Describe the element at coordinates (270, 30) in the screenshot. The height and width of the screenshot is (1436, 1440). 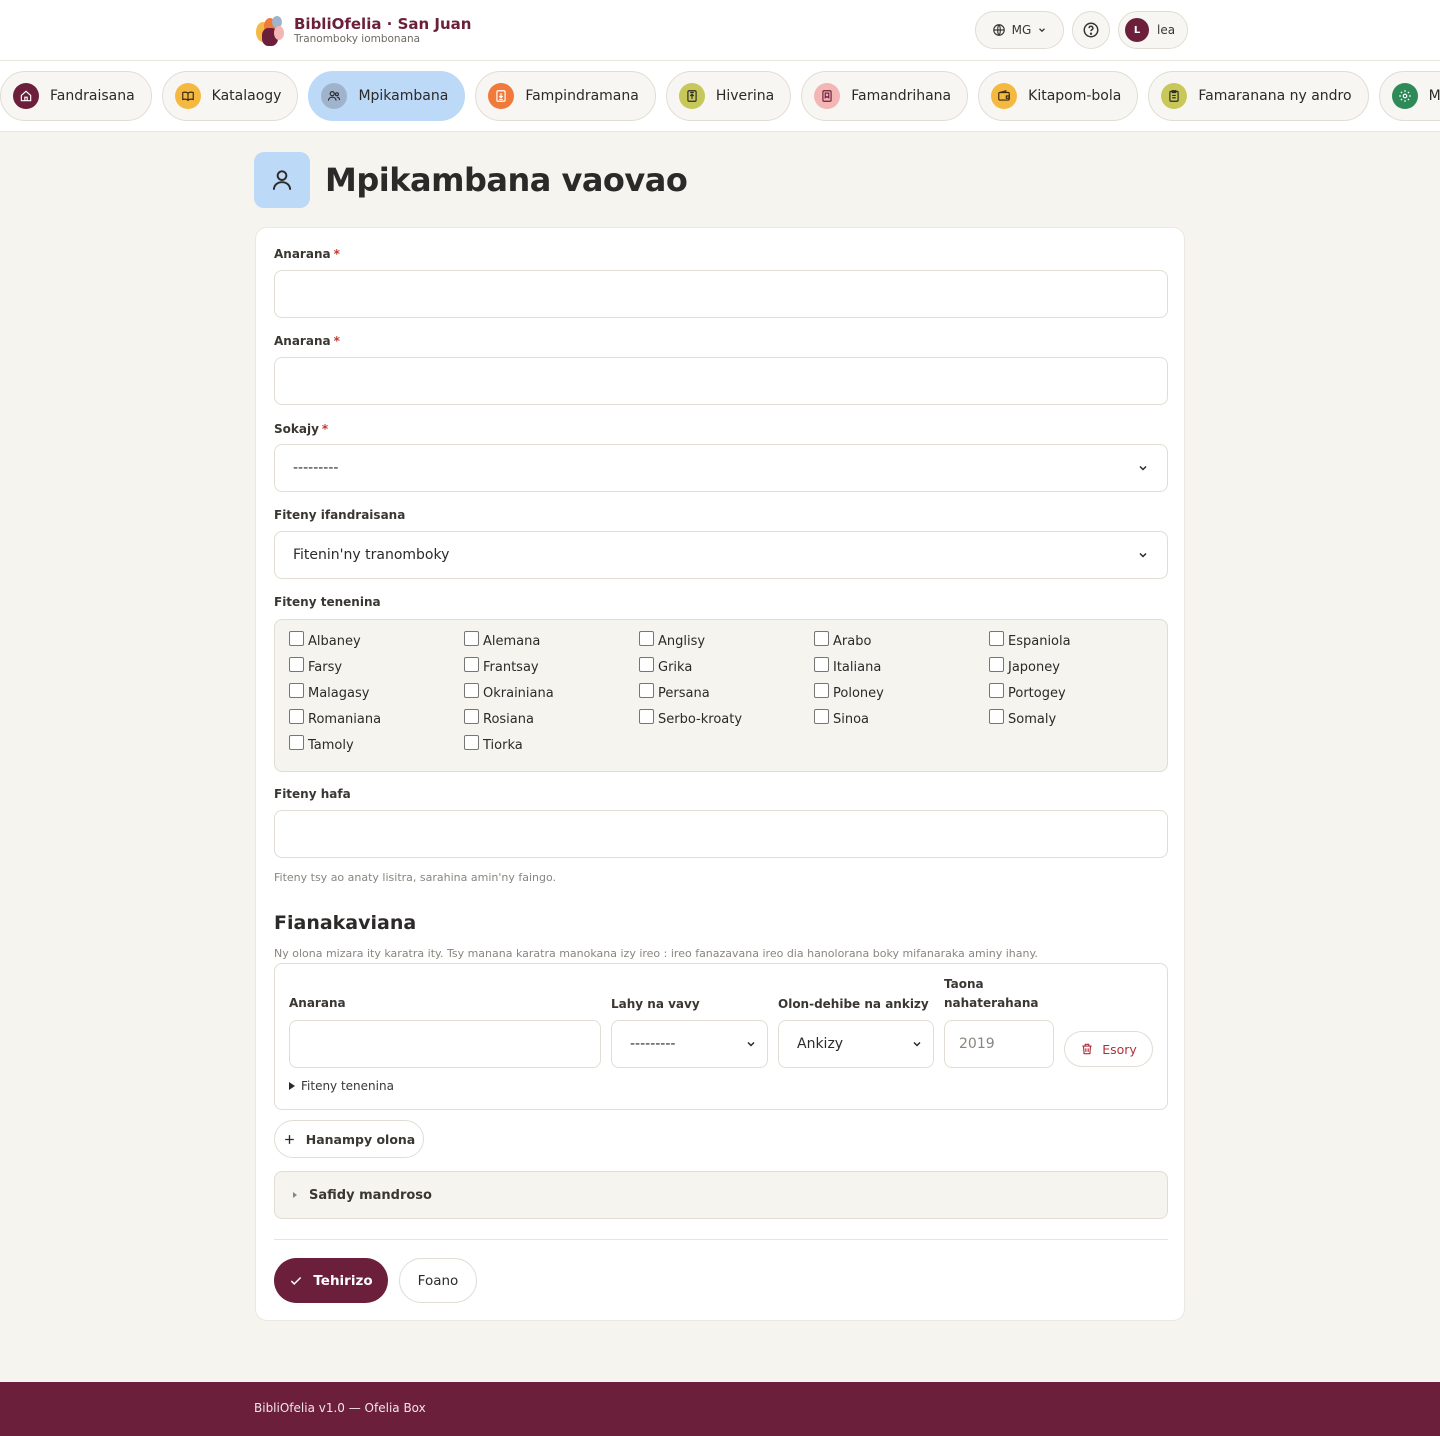
I see `brand-logo-icon` at that location.